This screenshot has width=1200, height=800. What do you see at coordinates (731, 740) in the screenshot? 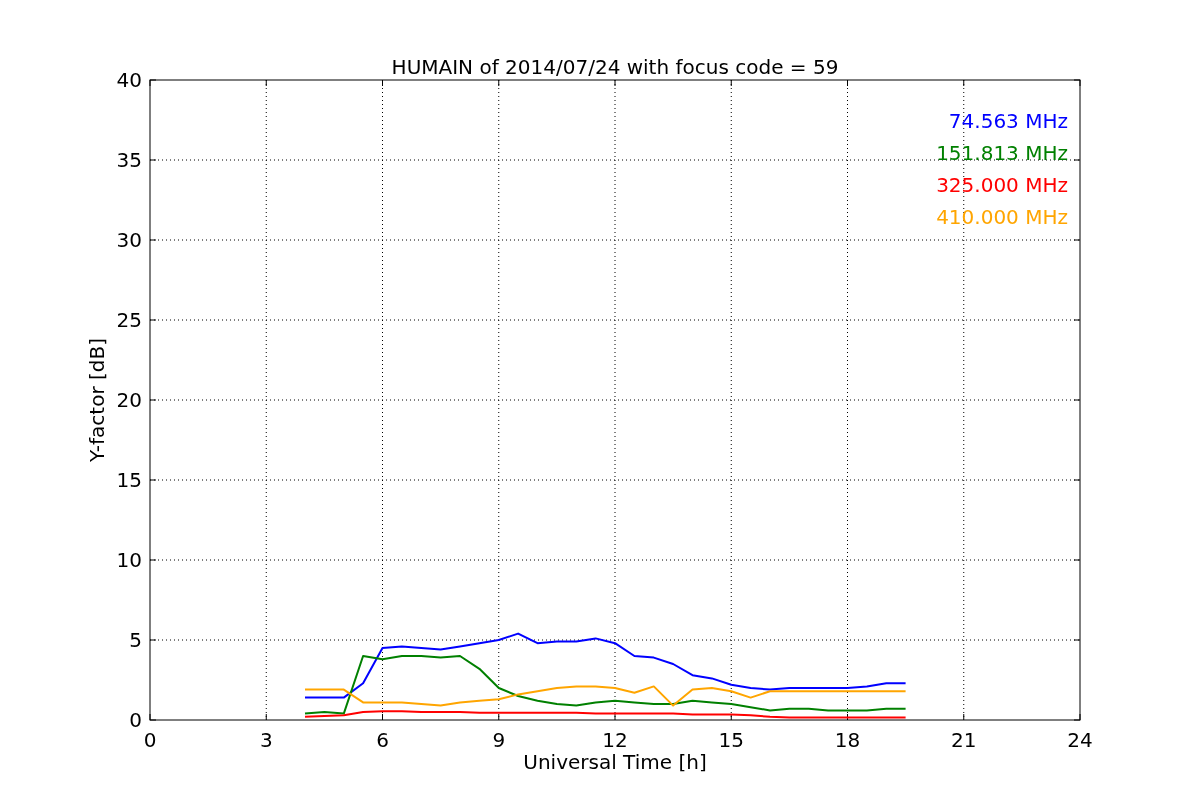
I see `x-tick-label: 15` at bounding box center [731, 740].